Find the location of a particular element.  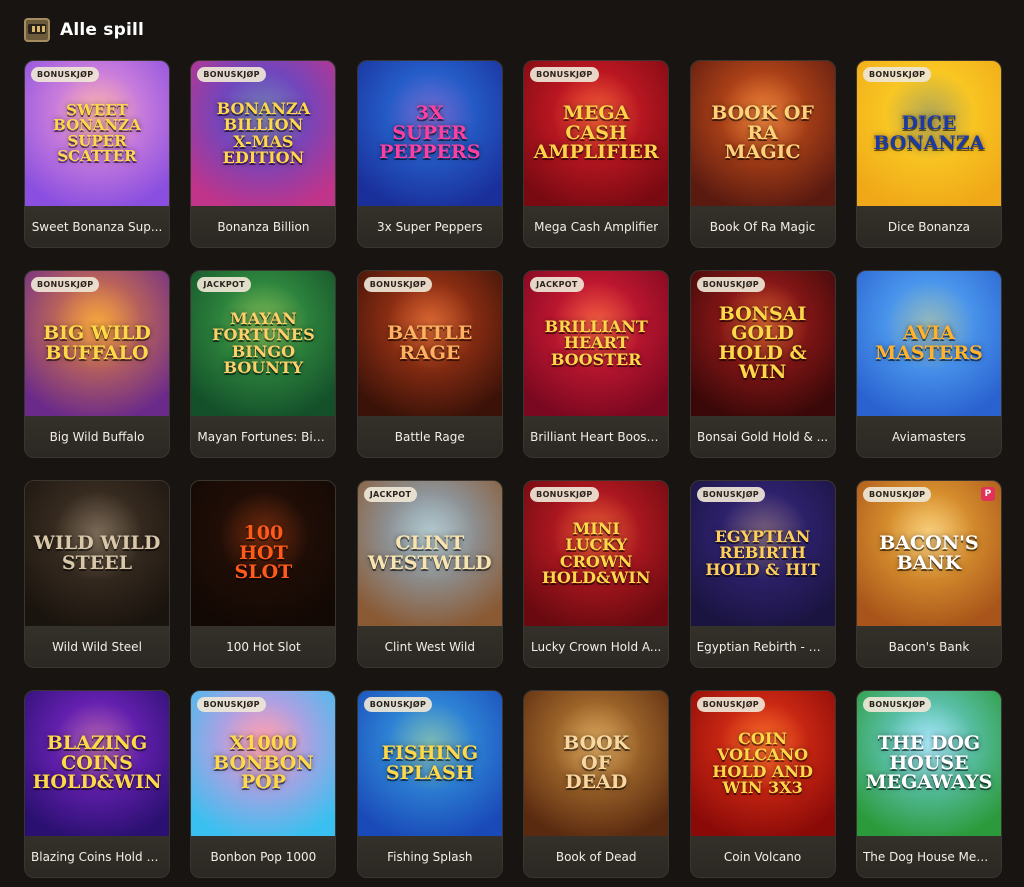

game-badge: JACKPOT is located at coordinates (557, 284).